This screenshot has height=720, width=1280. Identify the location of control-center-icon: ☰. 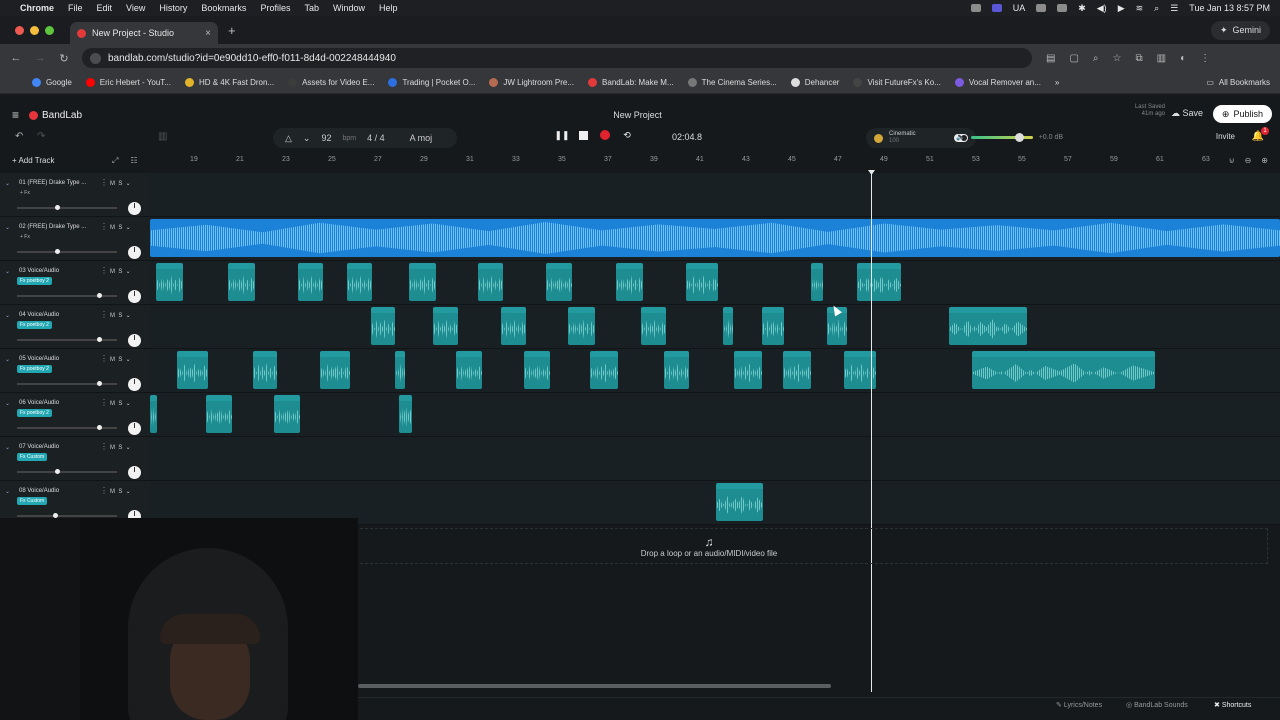
(1174, 8).